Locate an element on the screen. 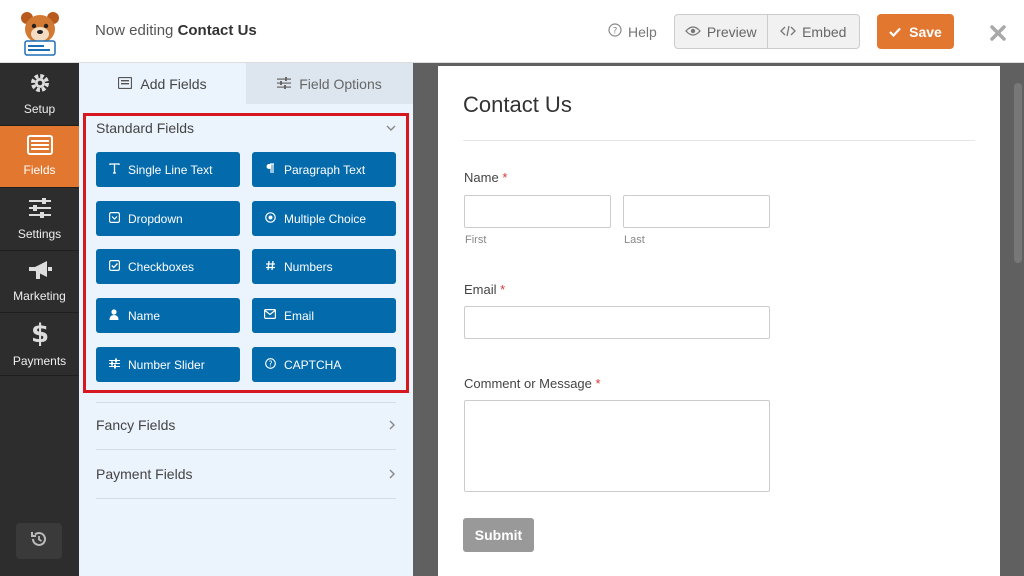  standard-fields-heading: Standard Fields is located at coordinates (145, 128).